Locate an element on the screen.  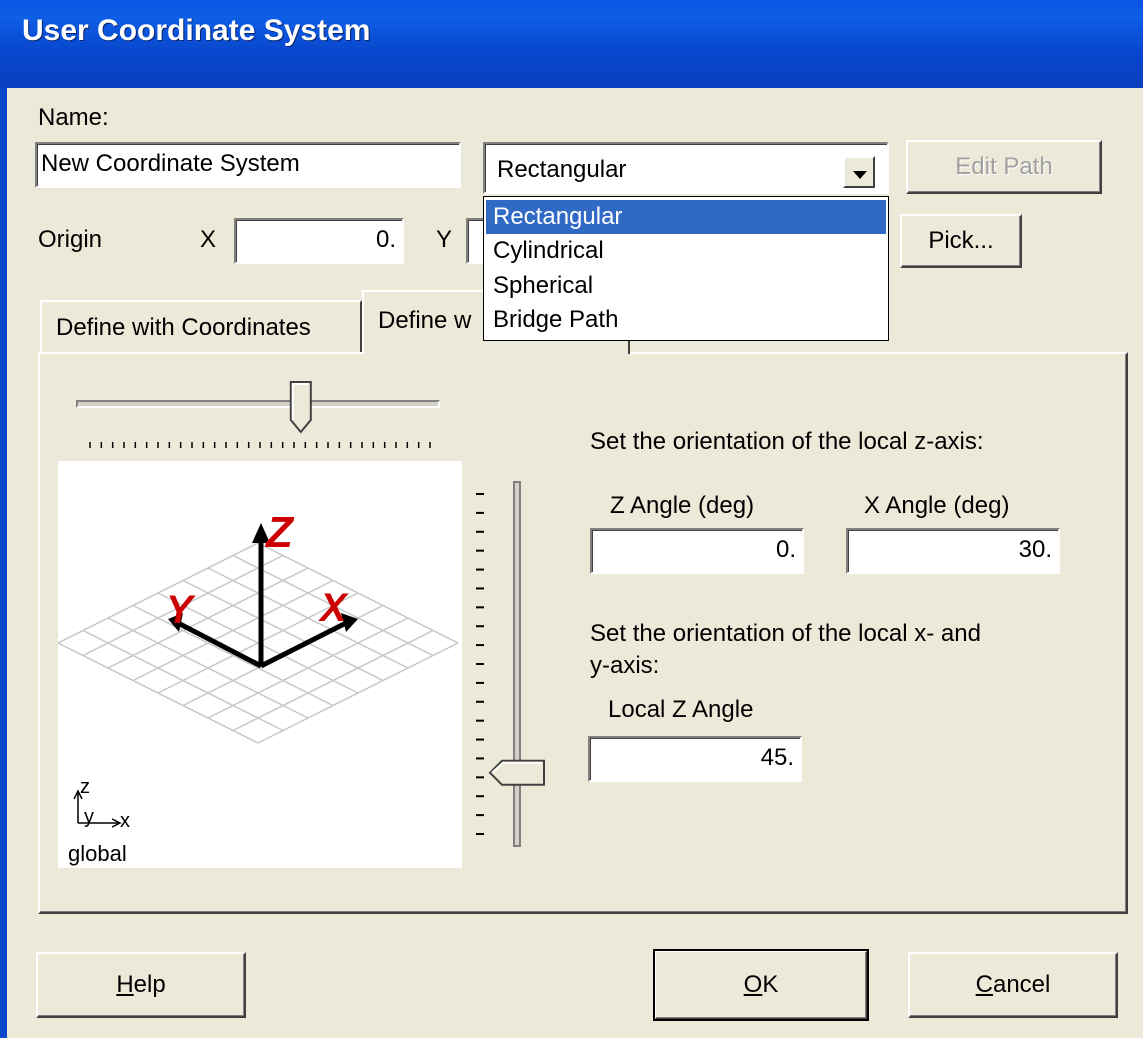
x-angle-input: 30. is located at coordinates (953, 551).